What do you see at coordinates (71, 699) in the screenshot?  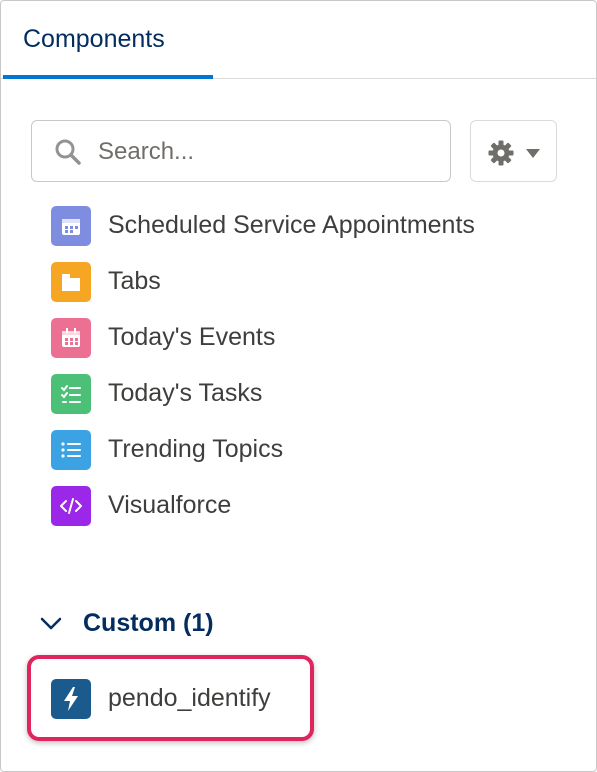 I see `lightning-bolt-icon` at bounding box center [71, 699].